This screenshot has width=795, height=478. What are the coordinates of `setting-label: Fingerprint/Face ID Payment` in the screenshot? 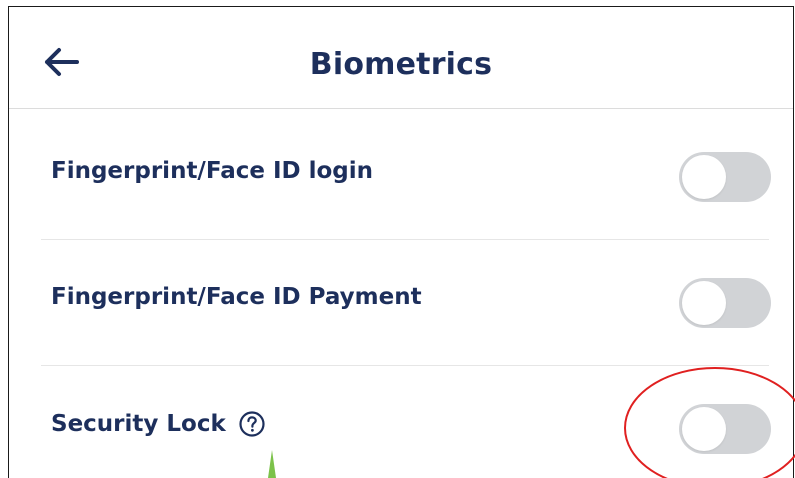 It's located at (236, 297).